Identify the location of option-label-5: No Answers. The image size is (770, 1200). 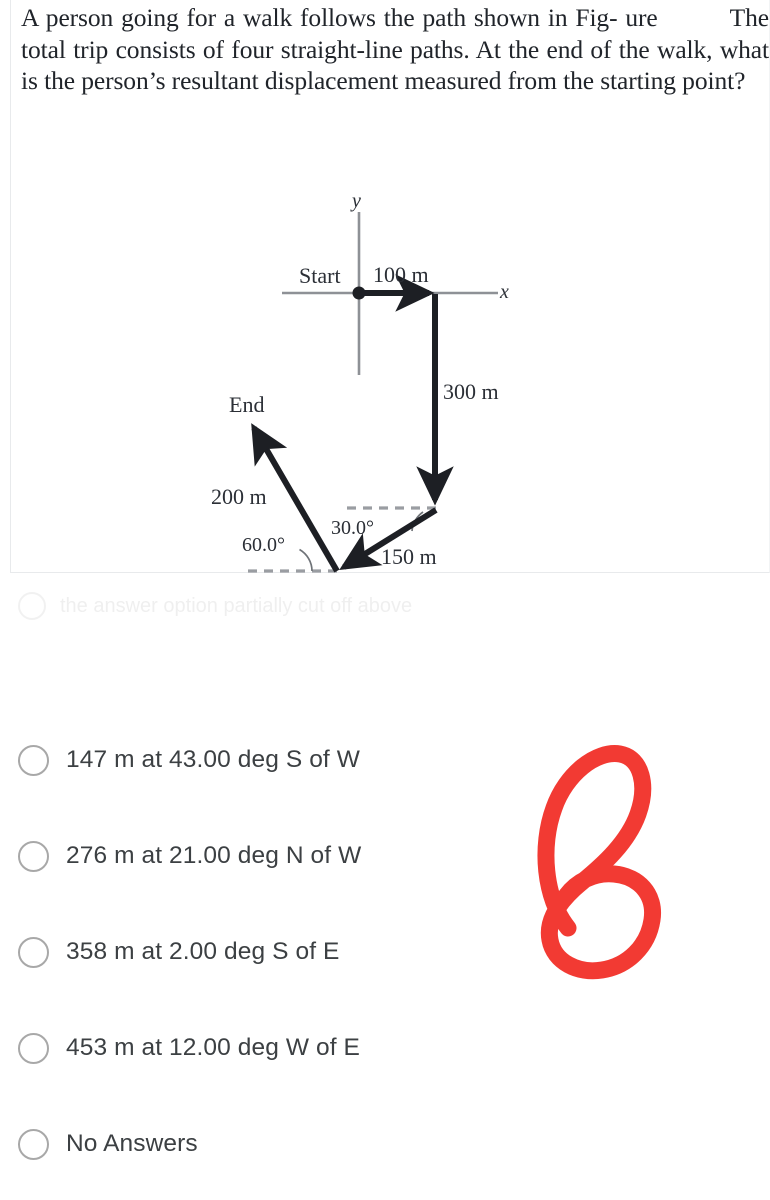
(132, 1143).